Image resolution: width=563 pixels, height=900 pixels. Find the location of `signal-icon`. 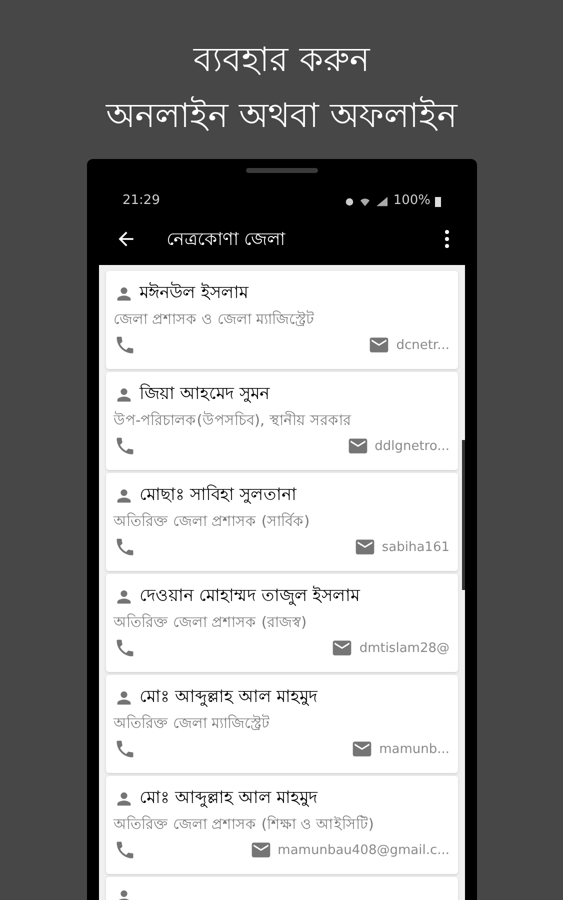

signal-icon is located at coordinates (382, 201).